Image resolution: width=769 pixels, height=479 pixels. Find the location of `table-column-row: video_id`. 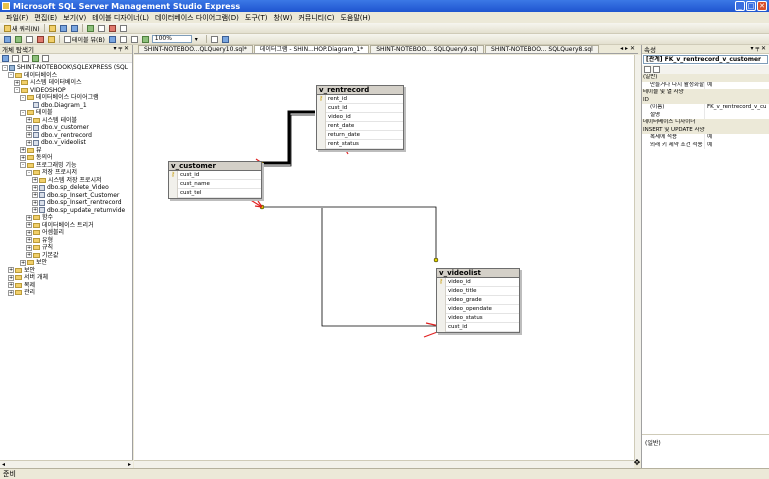

table-column-row: video_id is located at coordinates (360, 117).